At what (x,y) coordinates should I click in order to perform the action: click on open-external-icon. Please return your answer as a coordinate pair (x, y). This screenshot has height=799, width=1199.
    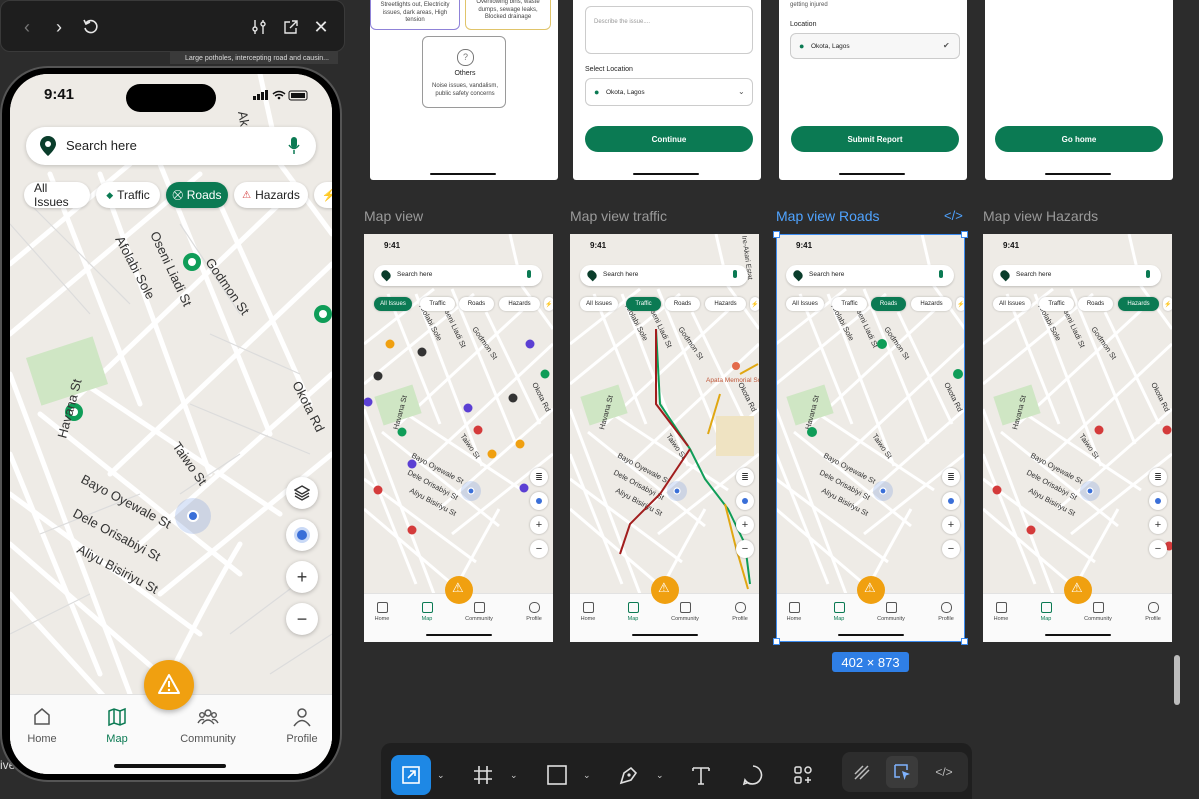
    Looking at the image, I should click on (291, 27).